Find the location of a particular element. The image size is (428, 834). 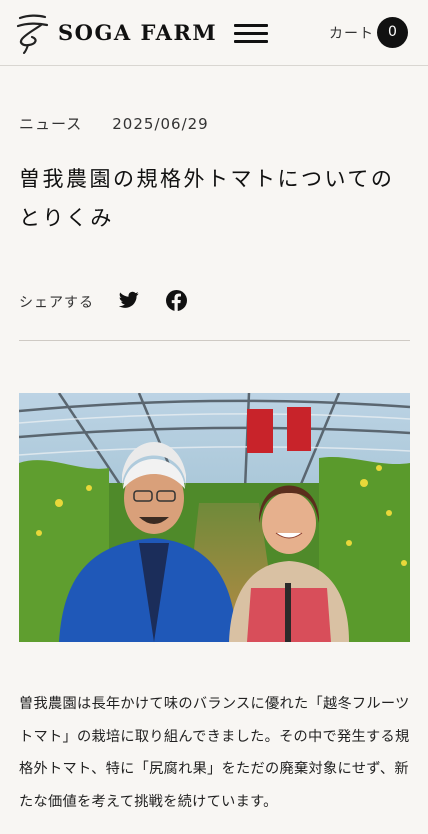

cart-link: カート is located at coordinates (351, 33).